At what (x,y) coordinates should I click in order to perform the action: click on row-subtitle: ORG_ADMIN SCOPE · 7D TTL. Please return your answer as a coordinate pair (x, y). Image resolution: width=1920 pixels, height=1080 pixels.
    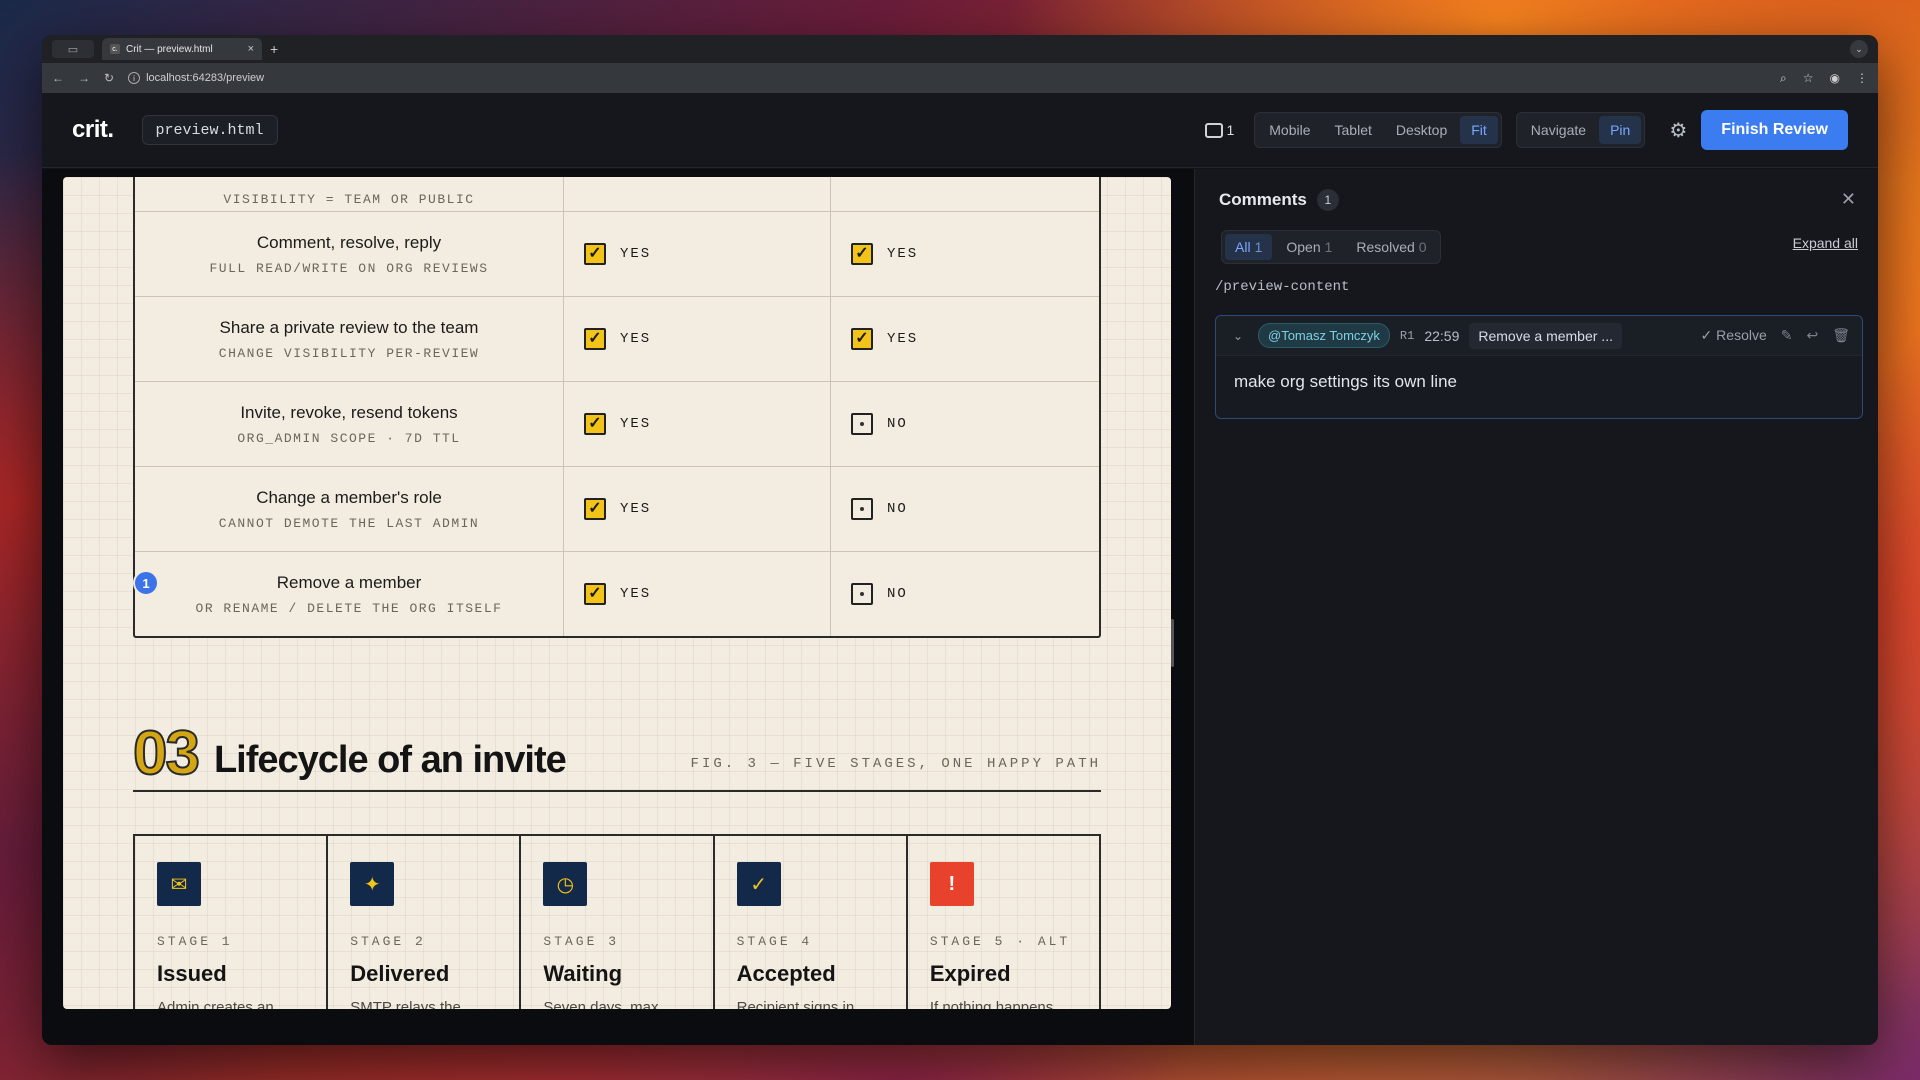
    Looking at the image, I should click on (349, 438).